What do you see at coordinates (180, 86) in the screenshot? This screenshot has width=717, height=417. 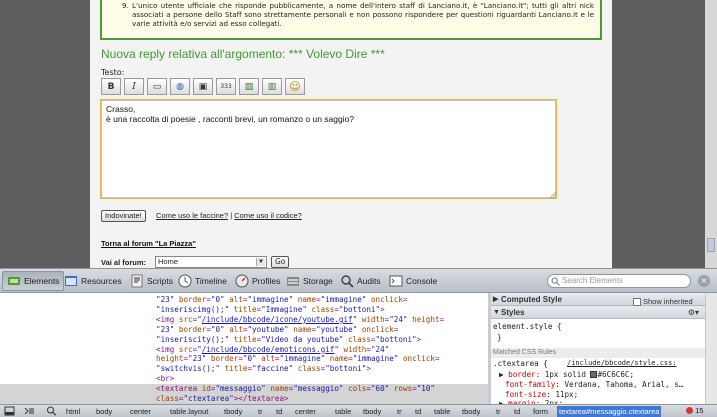 I see `link-button: ◍` at bounding box center [180, 86].